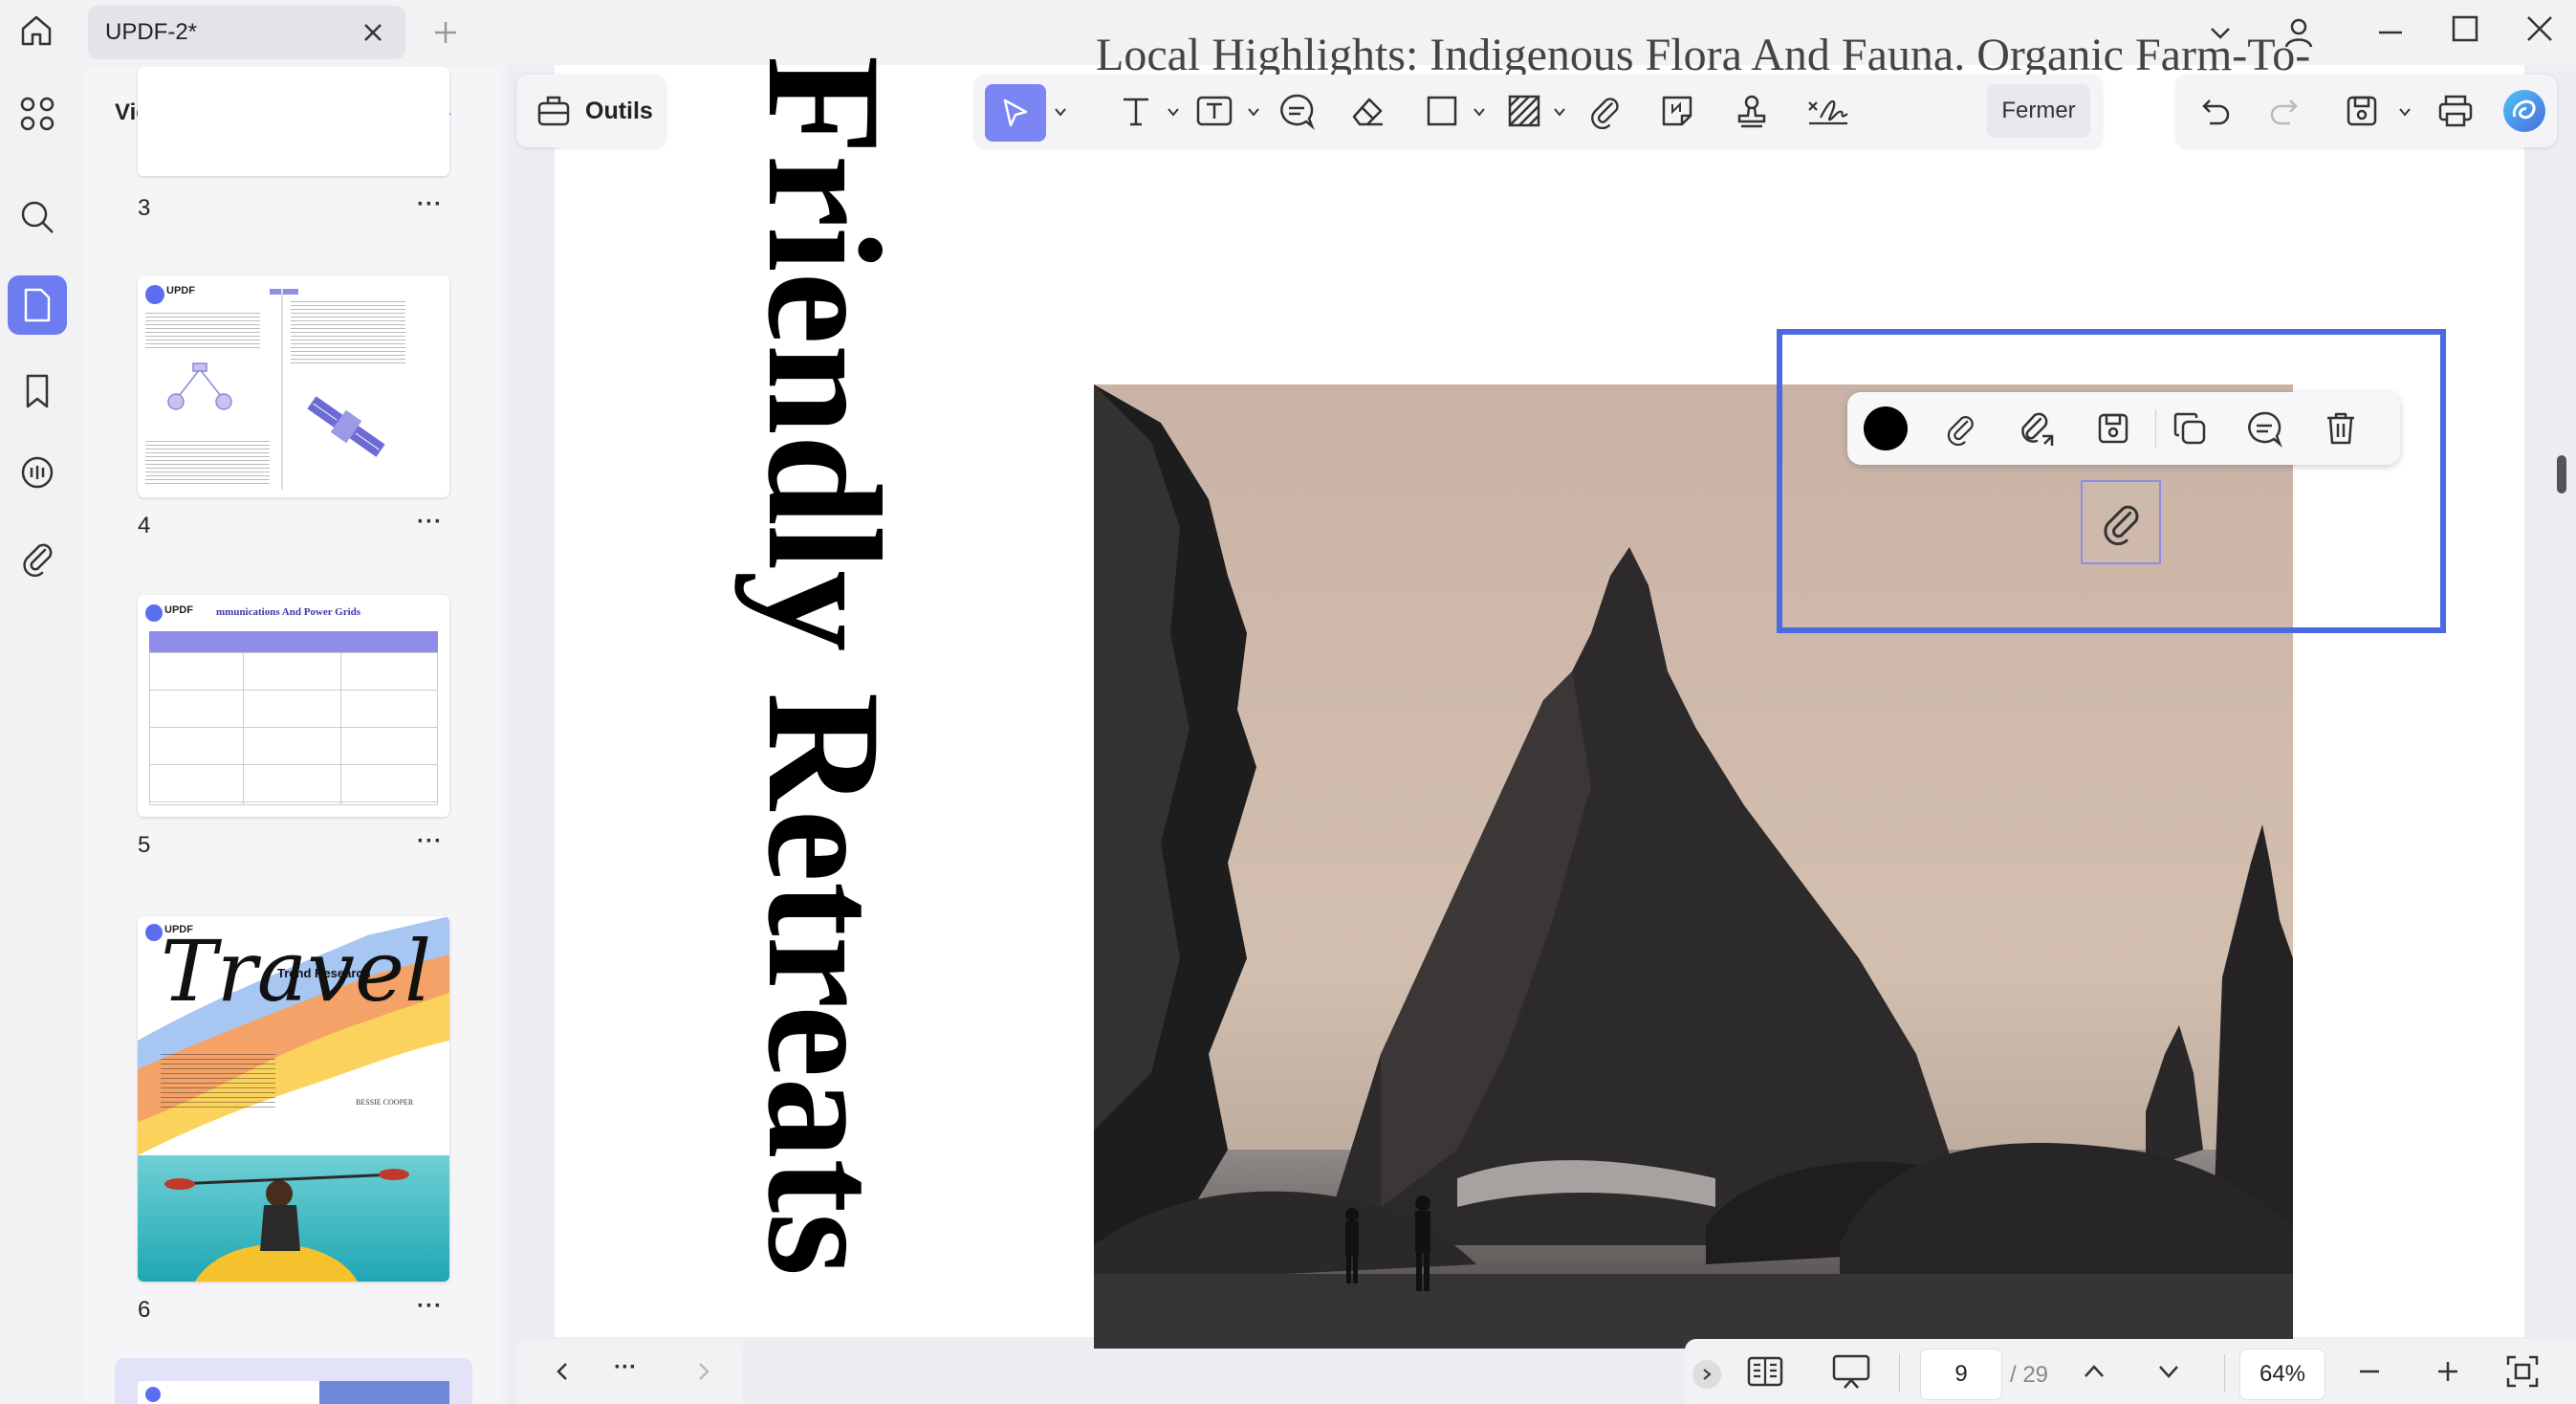  I want to click on comment-tool-icon, so click(1296, 111).